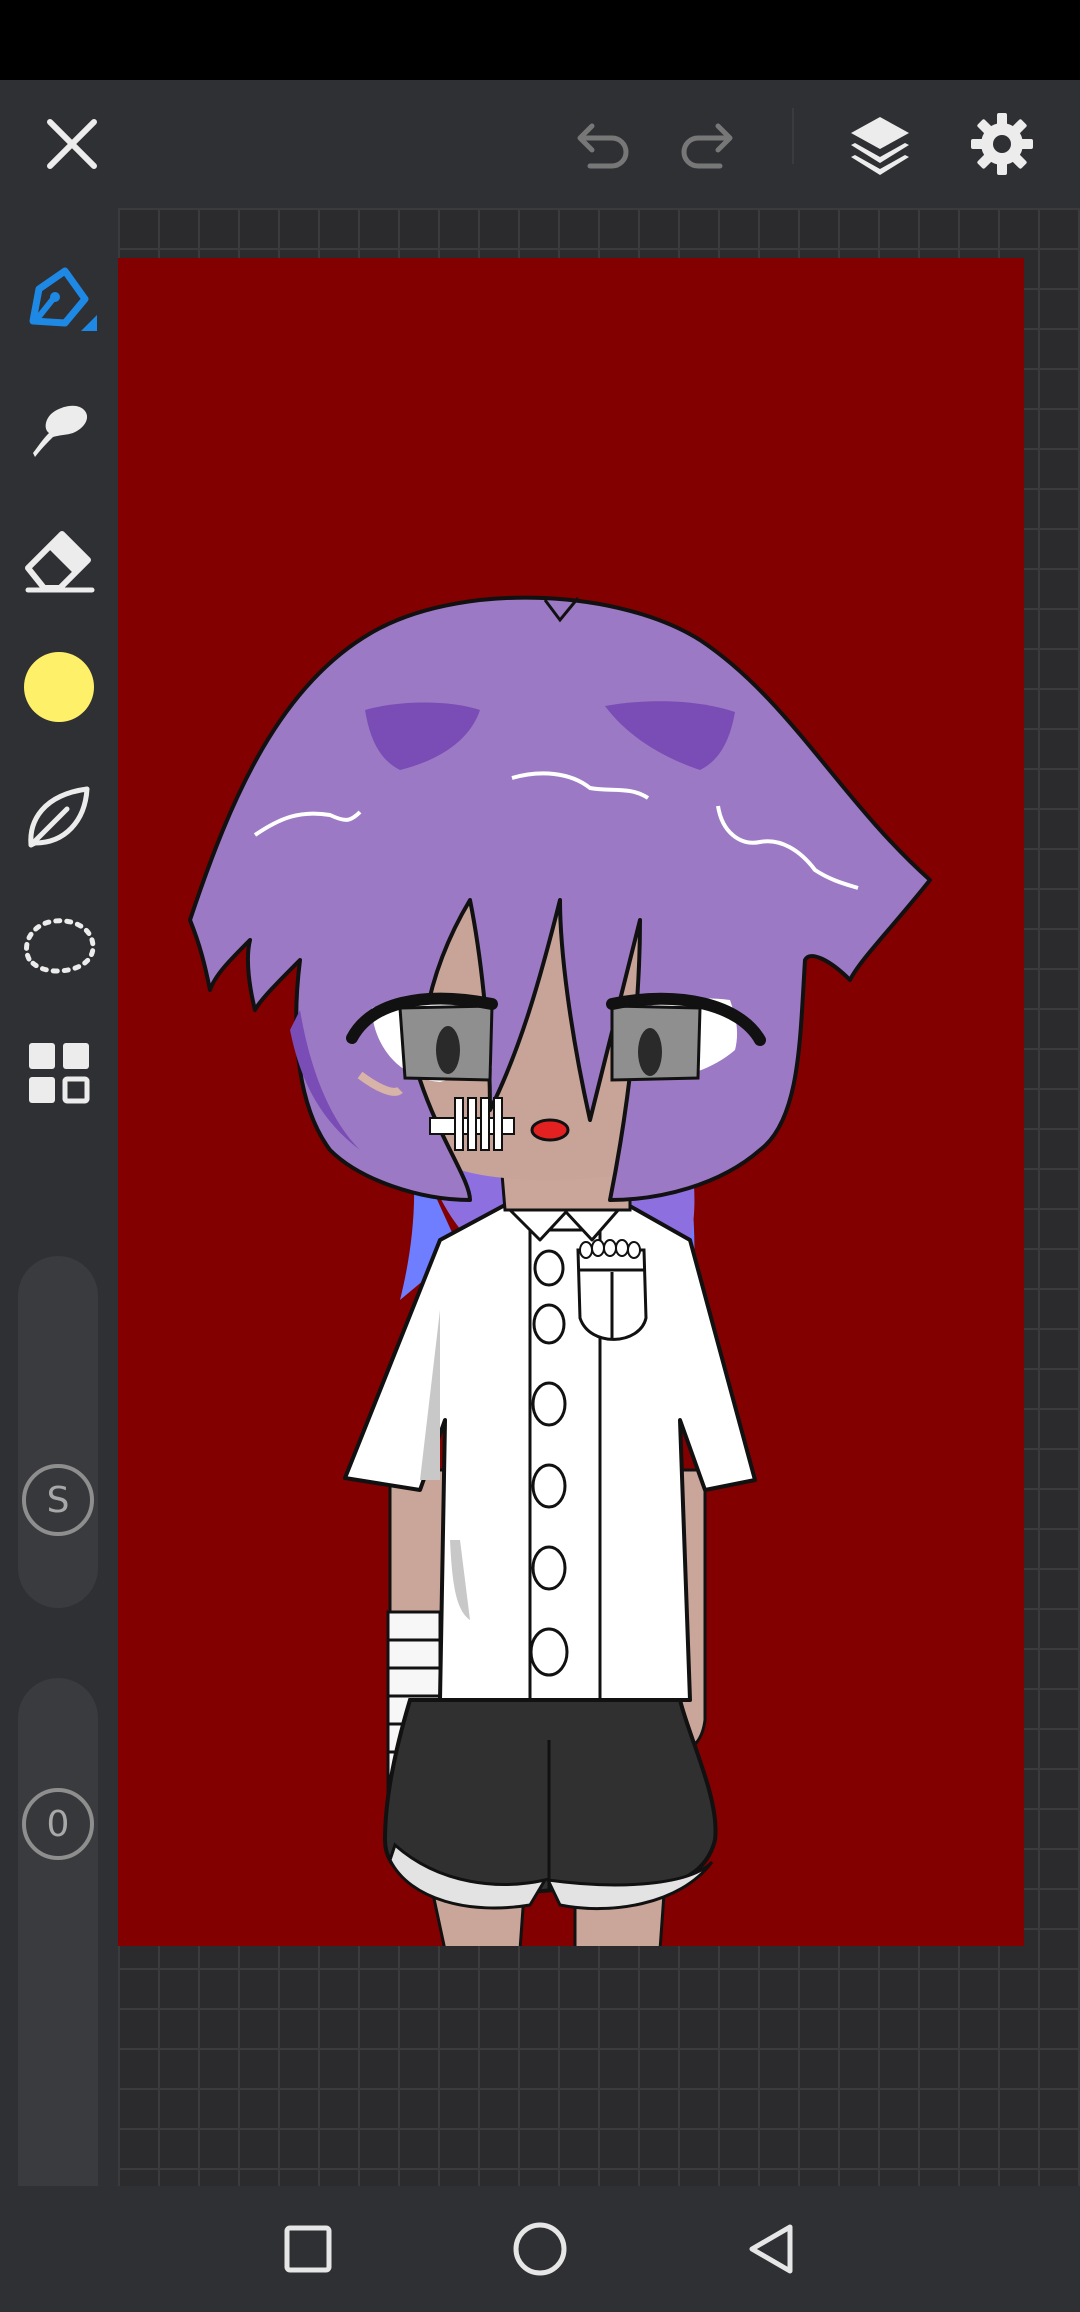 Image resolution: width=1080 pixels, height=2312 pixels. I want to click on pen-icon, so click(63, 299).